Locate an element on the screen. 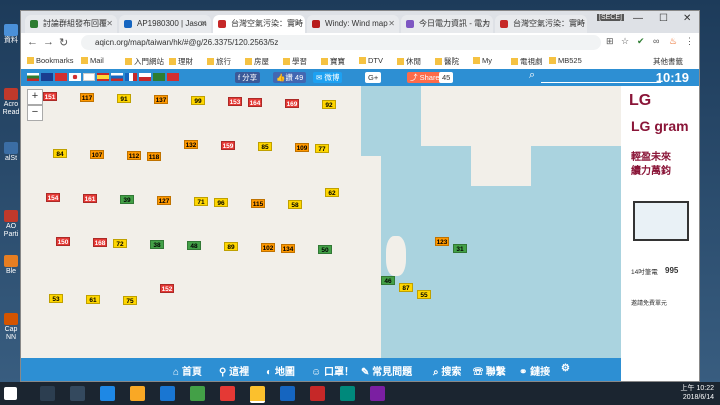 This screenshot has width=720, height=405. weibo-button: ✉ 微博 is located at coordinates (328, 77).